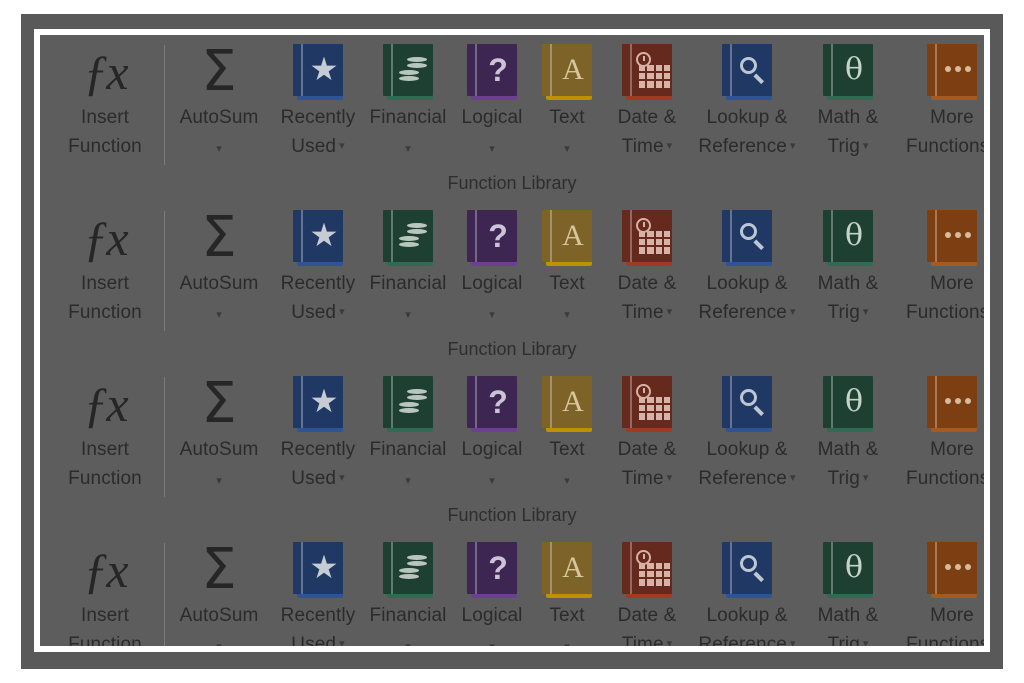  Describe the element at coordinates (759, 576) in the screenshot. I see `magnifier-handle` at that location.